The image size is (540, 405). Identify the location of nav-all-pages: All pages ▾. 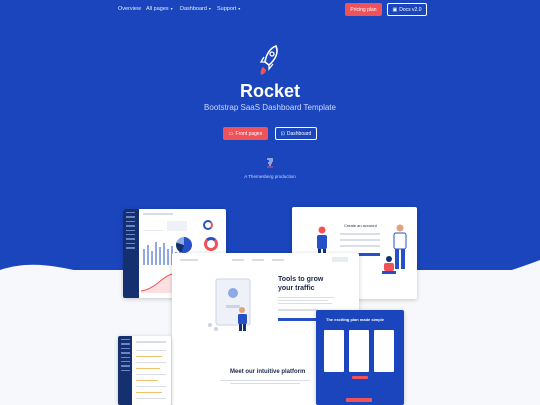
(159, 9).